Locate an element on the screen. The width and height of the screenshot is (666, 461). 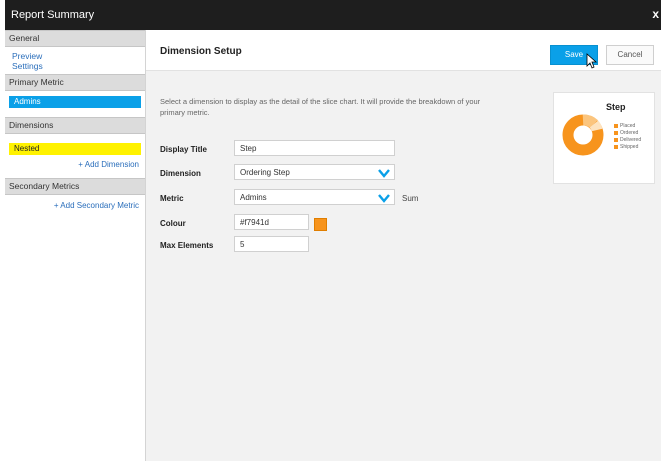
colour-label: Colour is located at coordinates (173, 223).